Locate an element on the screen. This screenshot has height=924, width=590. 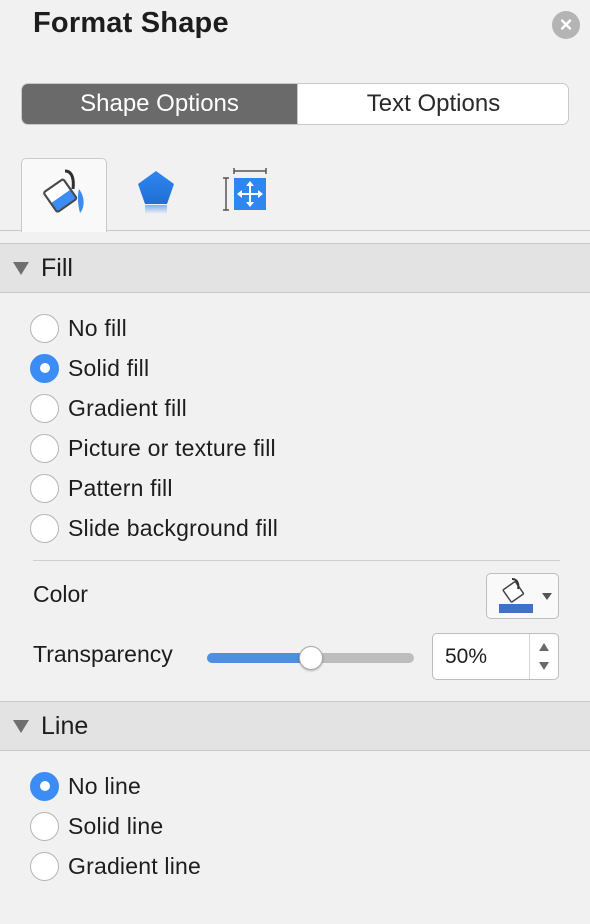
transparency-label: Transparency is located at coordinates (103, 654).